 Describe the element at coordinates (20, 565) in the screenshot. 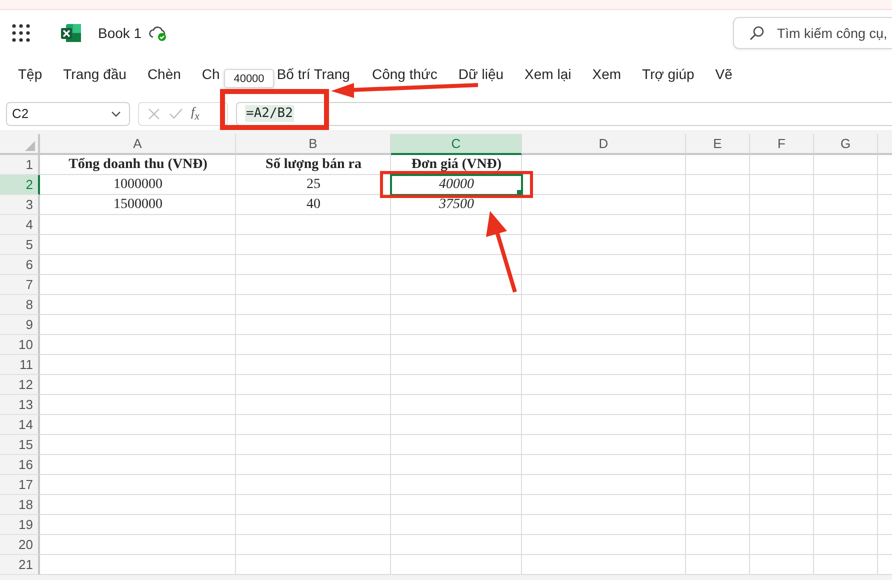

I see `row-header: 21` at that location.